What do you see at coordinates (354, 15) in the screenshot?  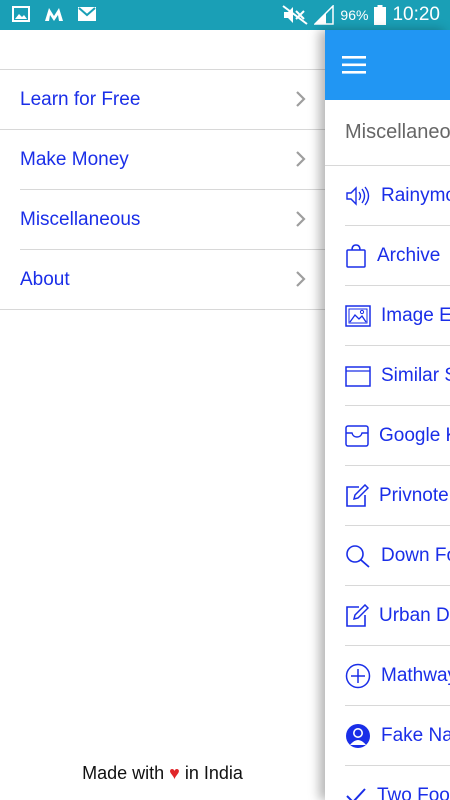 I see `battery-percent: 96%` at bounding box center [354, 15].